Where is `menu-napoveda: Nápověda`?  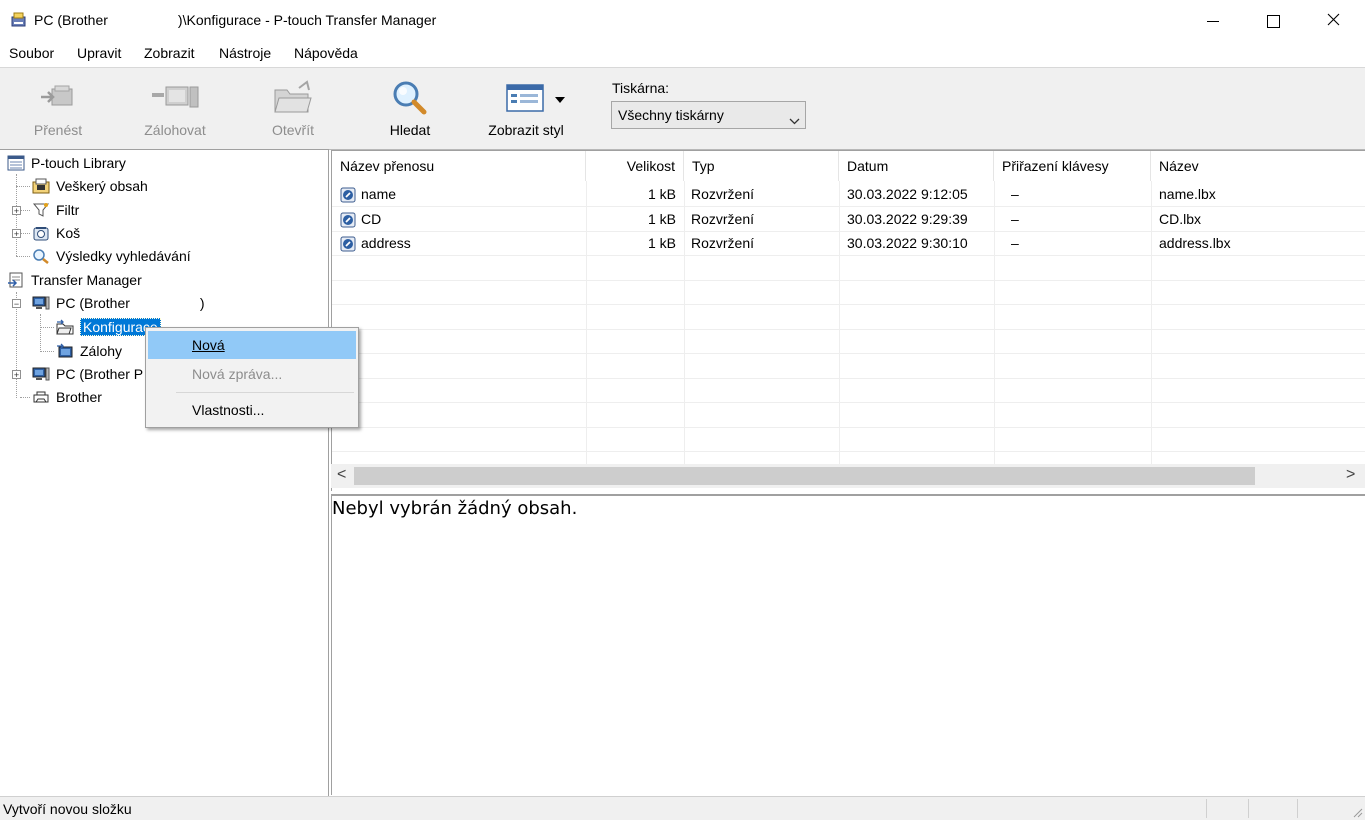 menu-napoveda: Nápověda is located at coordinates (326, 53).